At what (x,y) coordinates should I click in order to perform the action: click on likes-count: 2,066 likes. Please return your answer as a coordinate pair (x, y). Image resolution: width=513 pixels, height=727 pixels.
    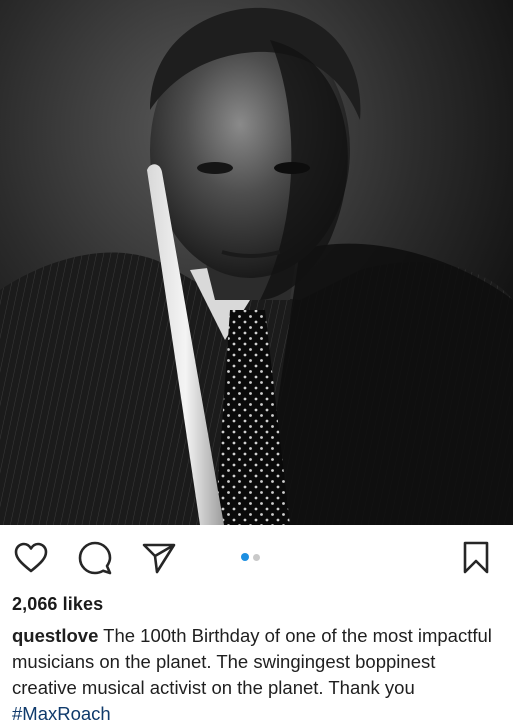
    Looking at the image, I should click on (57, 604).